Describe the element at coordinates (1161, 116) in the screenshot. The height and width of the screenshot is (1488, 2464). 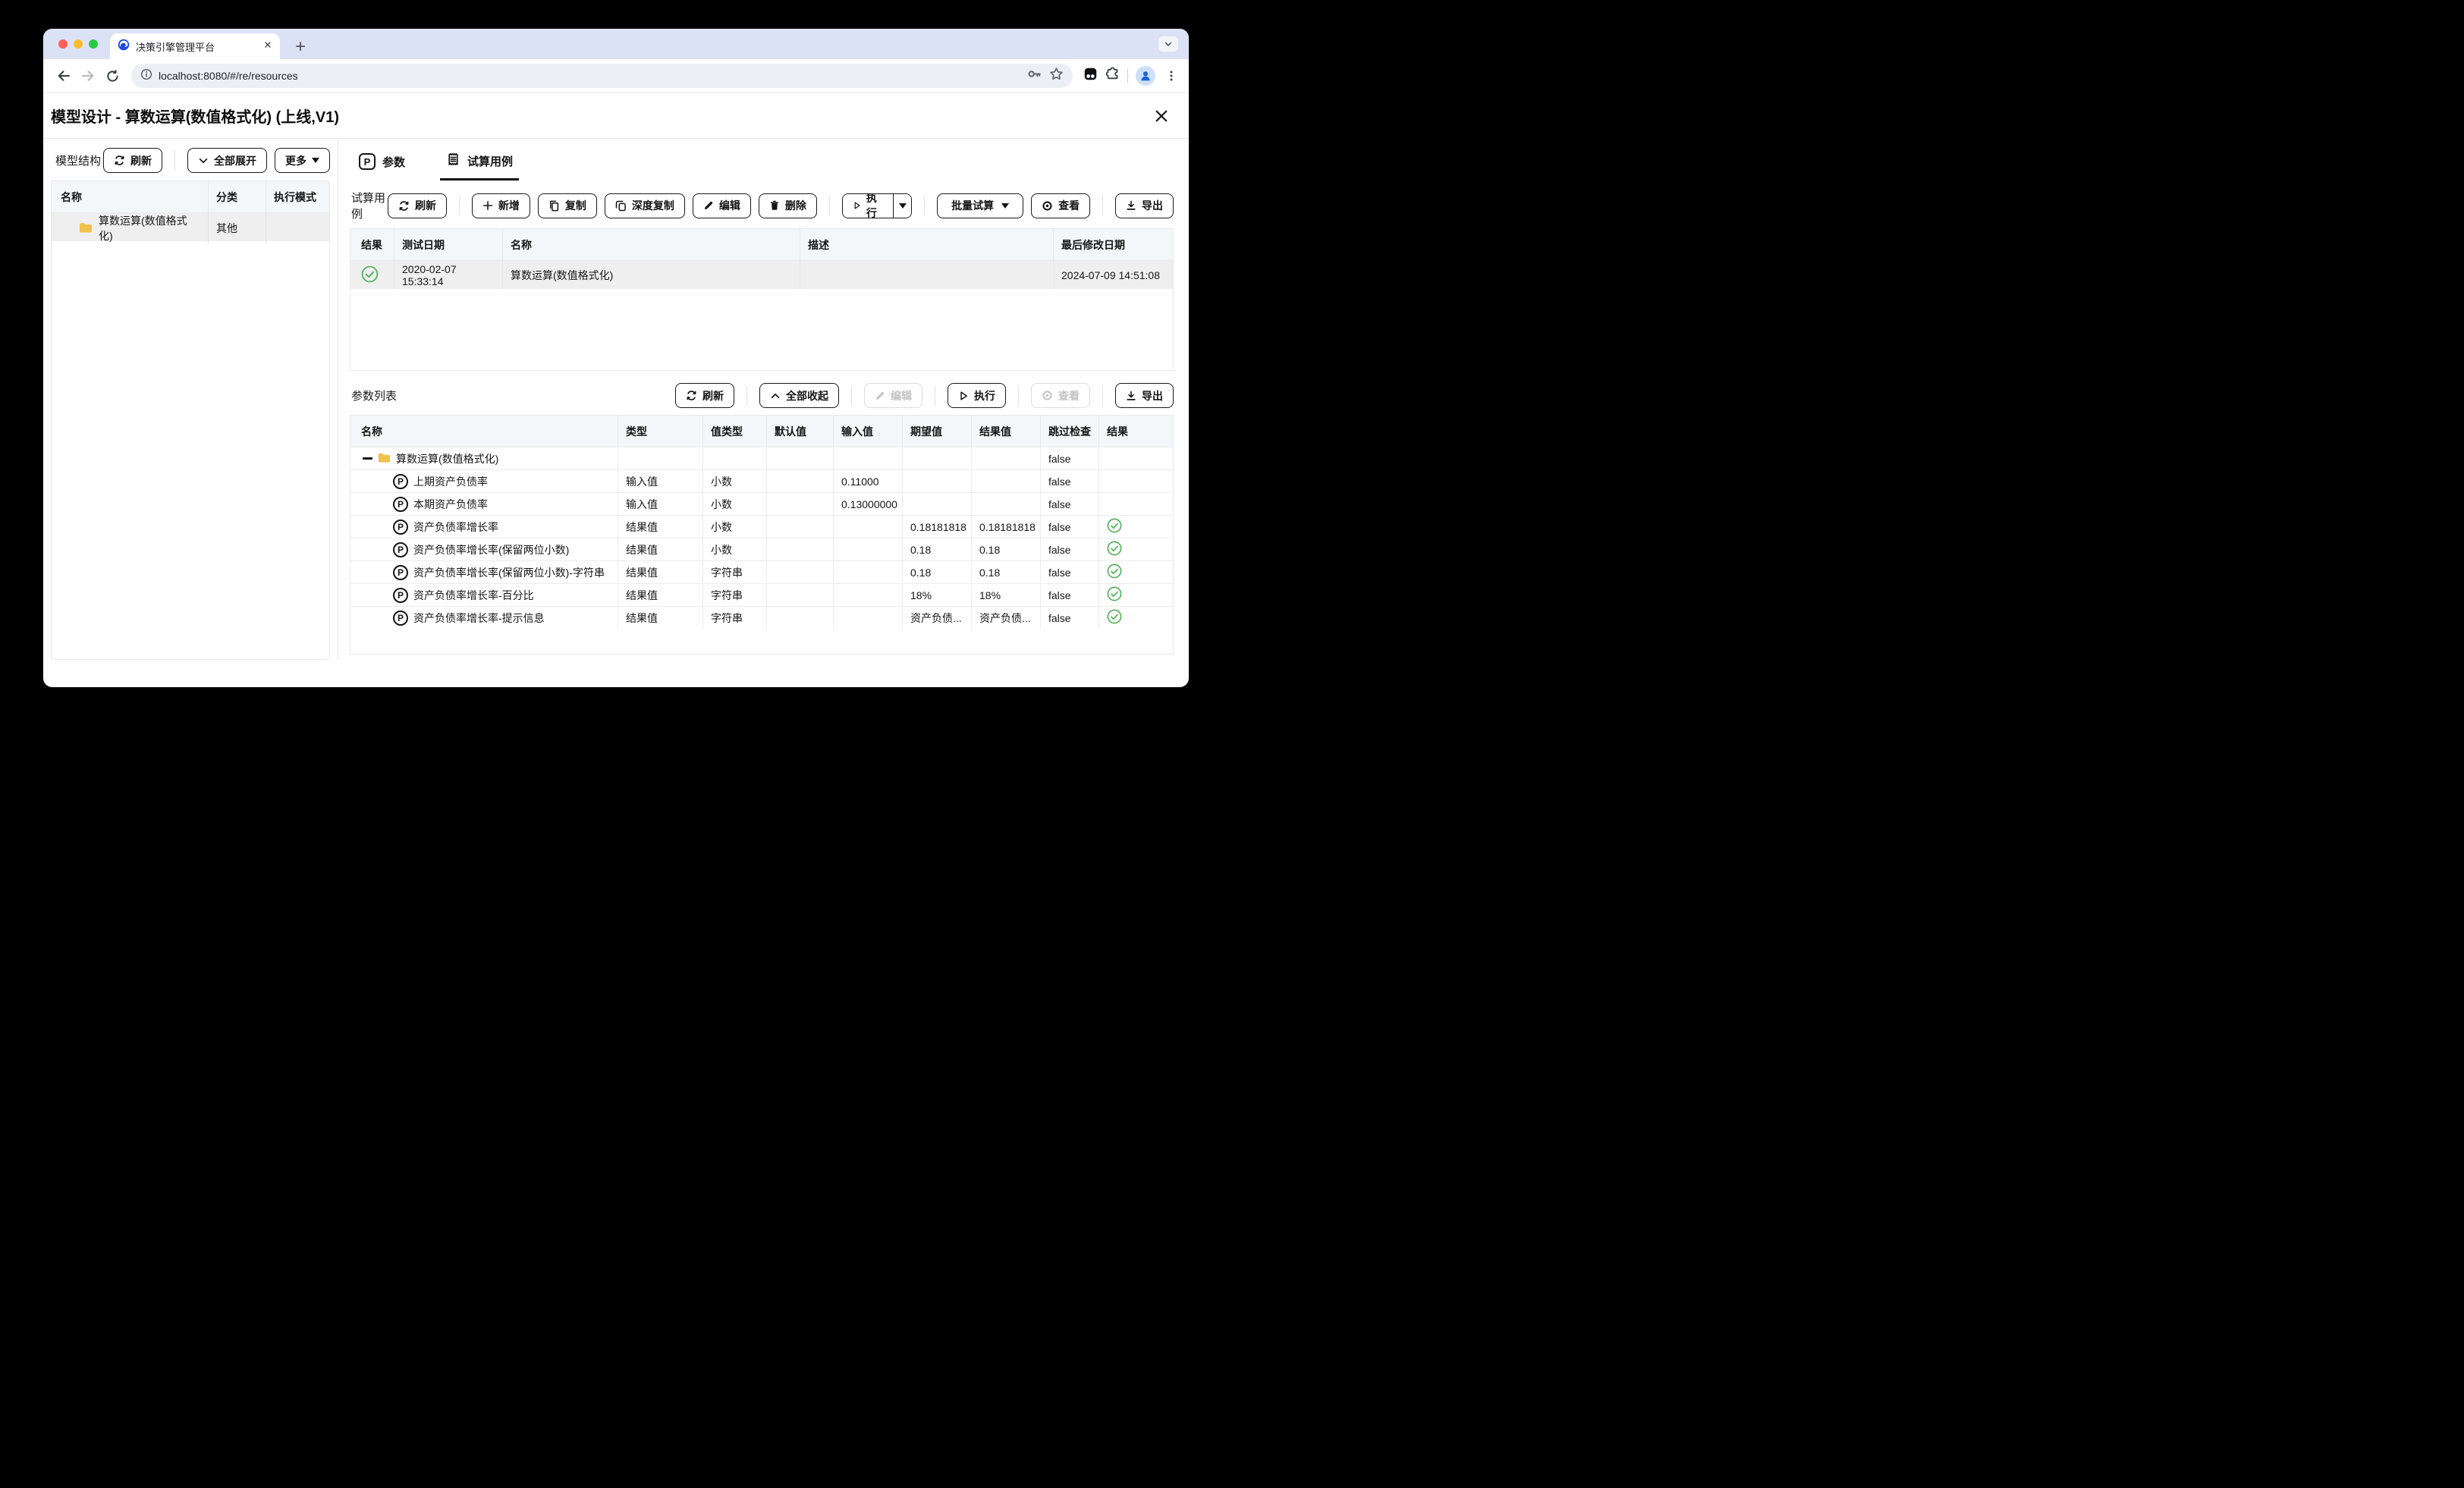
I see `close-icon` at that location.